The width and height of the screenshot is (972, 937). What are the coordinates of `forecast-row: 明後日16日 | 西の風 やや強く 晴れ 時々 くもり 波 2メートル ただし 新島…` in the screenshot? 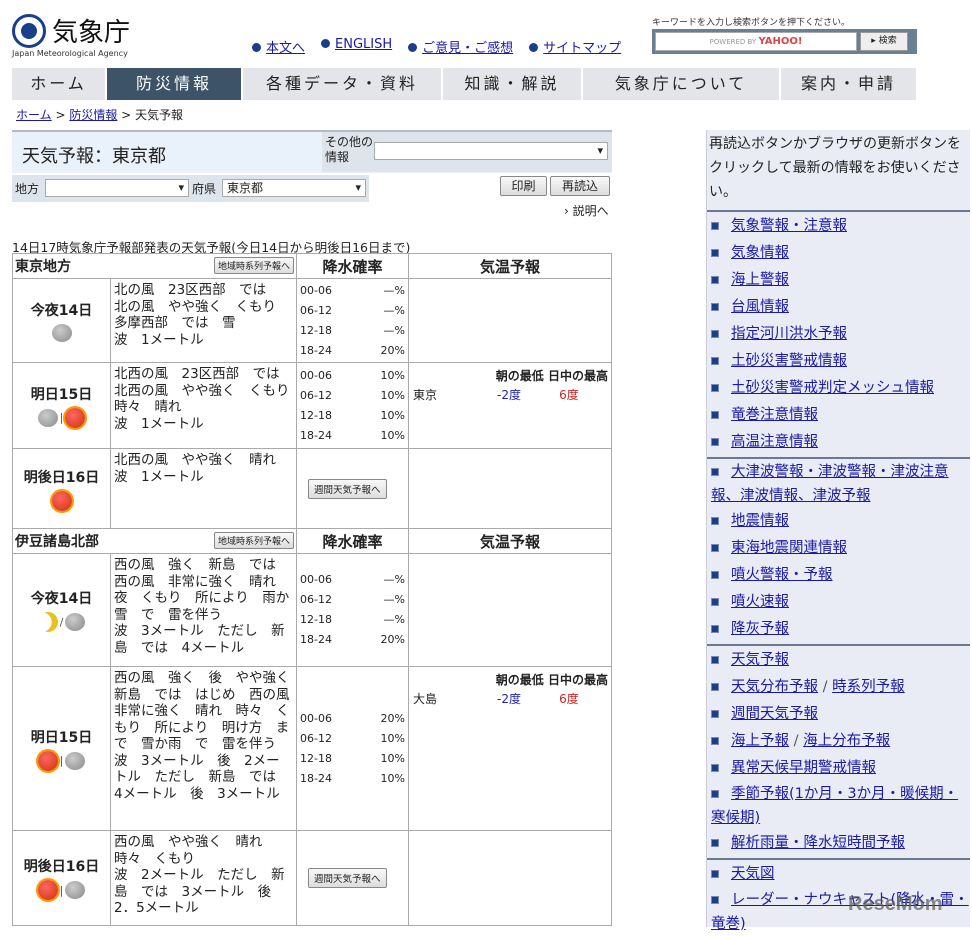 It's located at (312, 878).